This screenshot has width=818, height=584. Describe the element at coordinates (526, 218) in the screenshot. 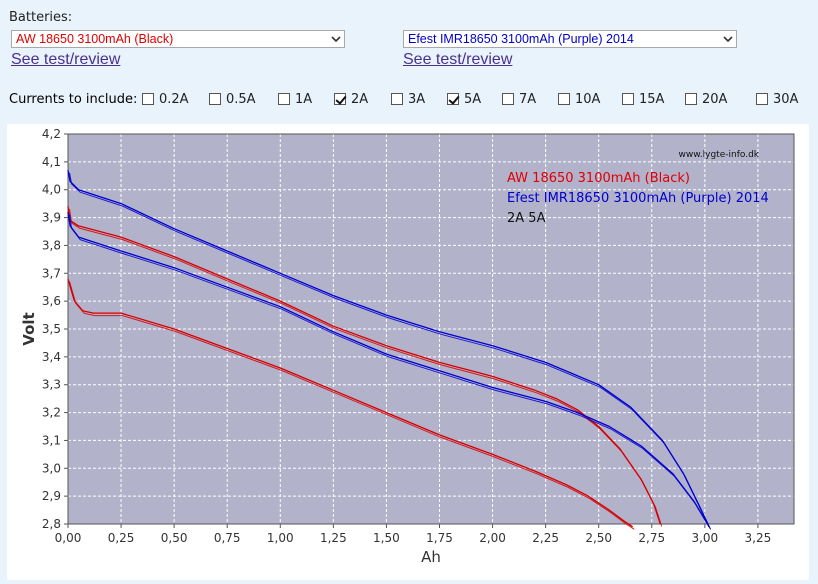

I see `legend-entry-2: 2A 5A` at that location.